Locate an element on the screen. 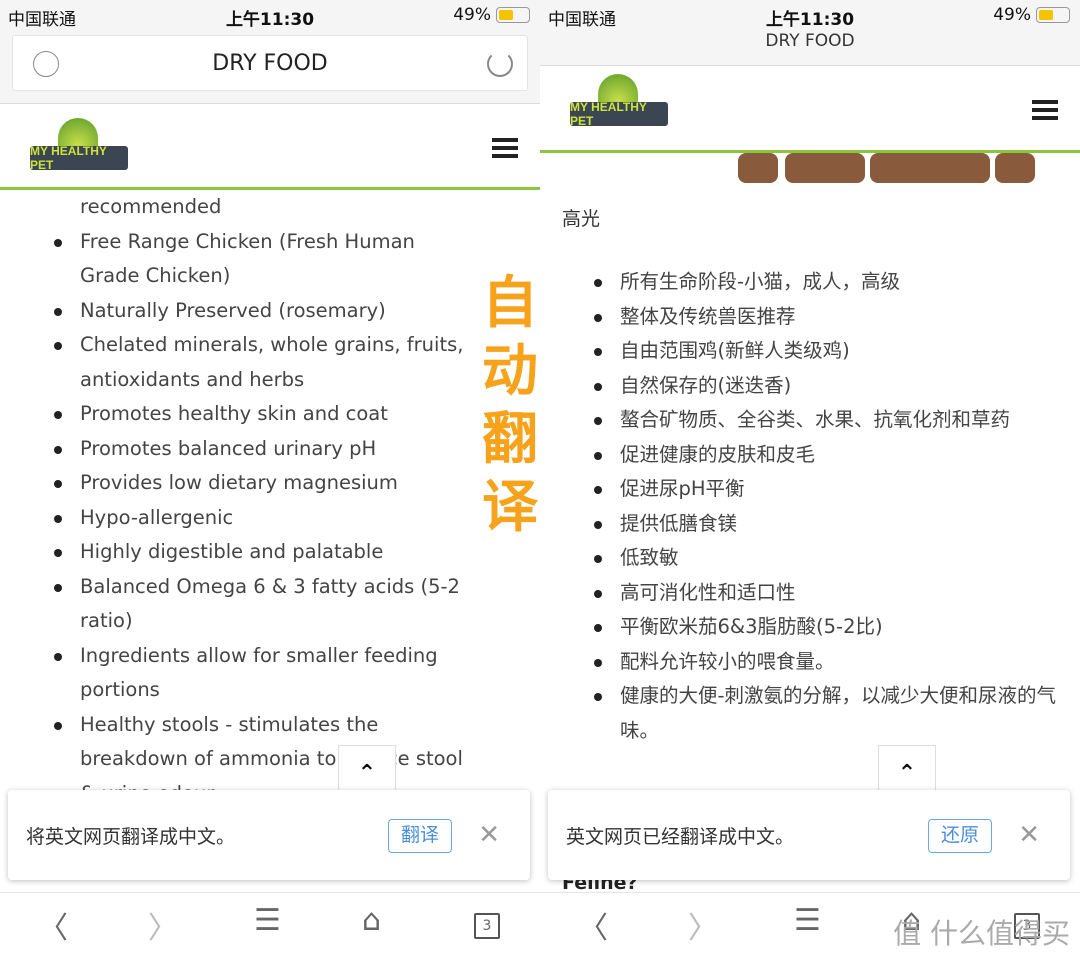 This screenshot has width=1080, height=960. list-item: Provides low dietary magnesium is located at coordinates (270, 483).